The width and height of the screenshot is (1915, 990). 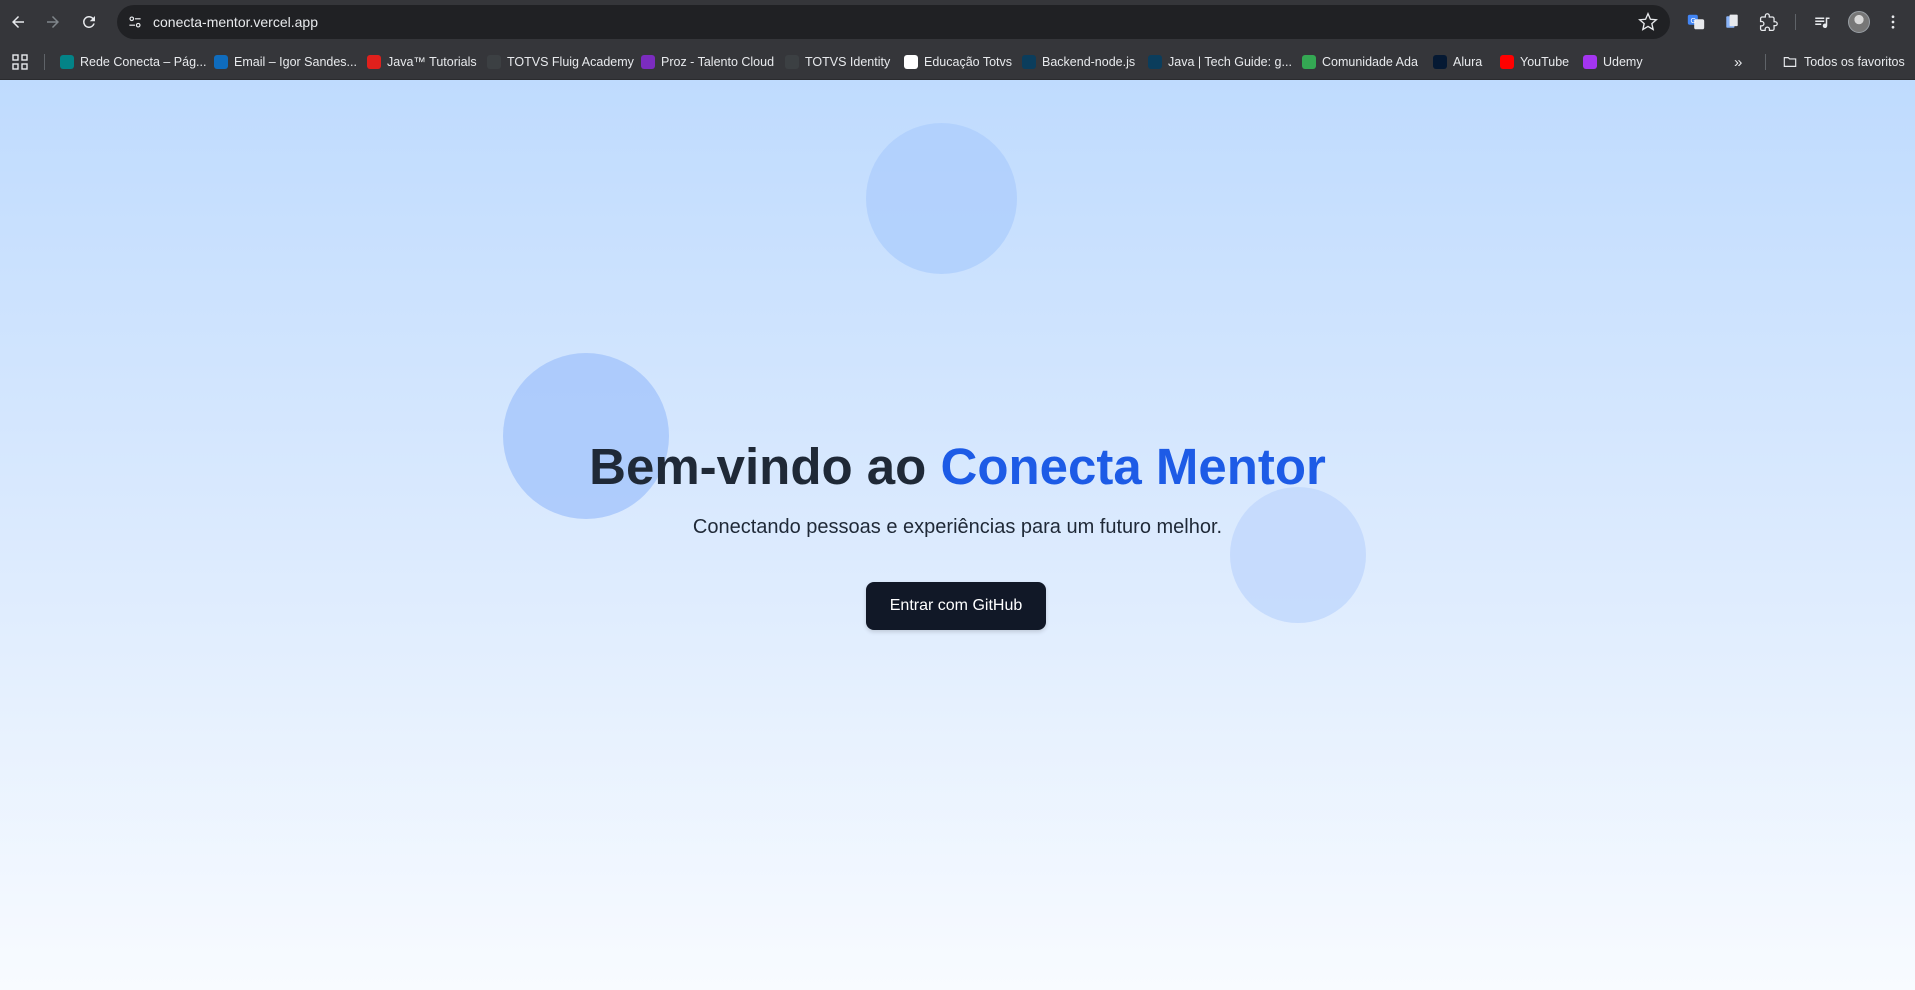 I want to click on svg-text: G, so click(x=1694, y=20).